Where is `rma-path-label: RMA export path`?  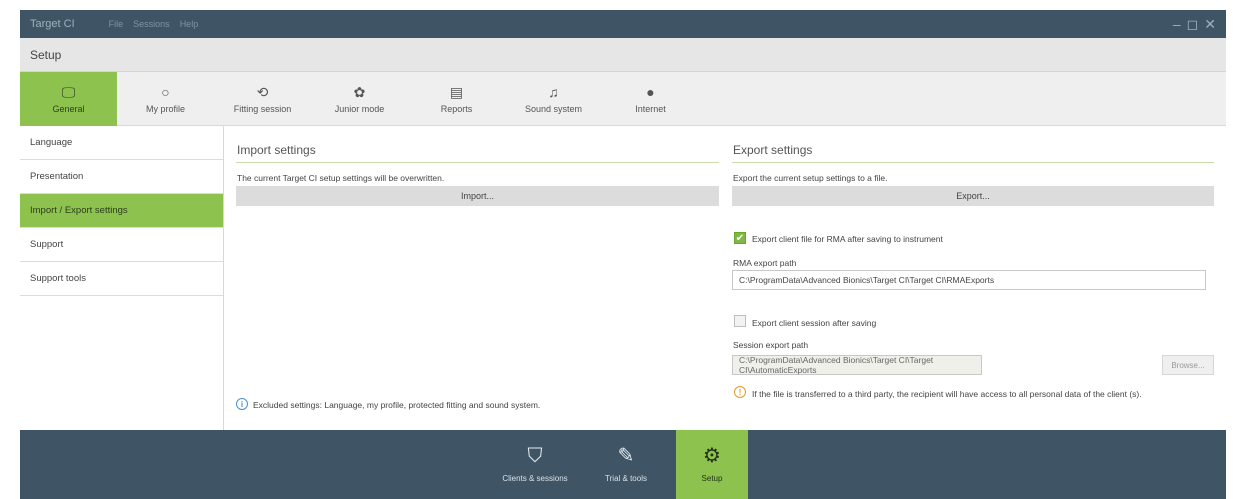 rma-path-label: RMA export path is located at coordinates (765, 263).